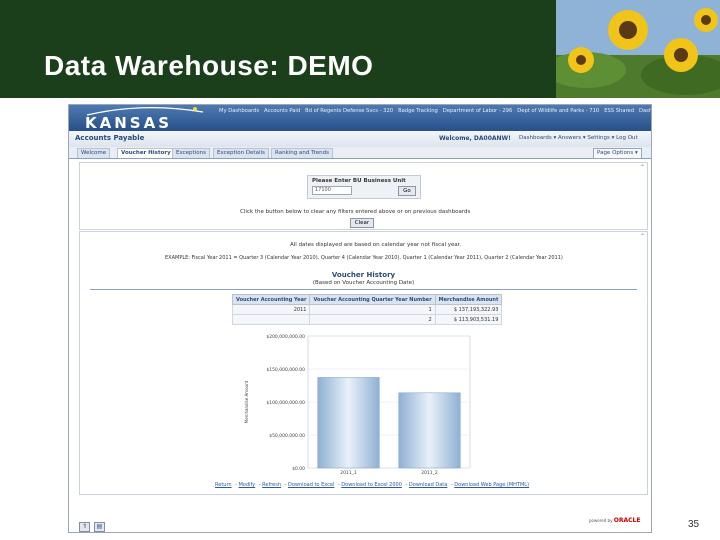 The width and height of the screenshot is (720, 540). What do you see at coordinates (627, 520) in the screenshot?
I see `oracle-logo: ORACLE` at bounding box center [627, 520].